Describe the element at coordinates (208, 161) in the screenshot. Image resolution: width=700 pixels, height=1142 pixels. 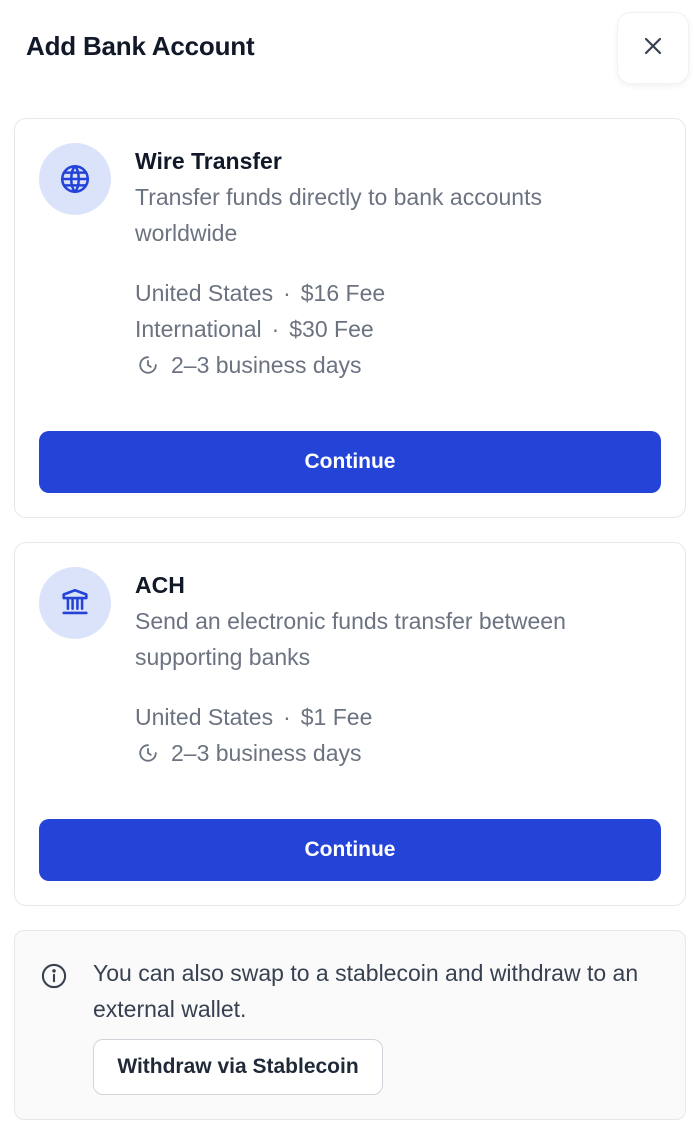
I see `method-title: Wire Transfer` at that location.